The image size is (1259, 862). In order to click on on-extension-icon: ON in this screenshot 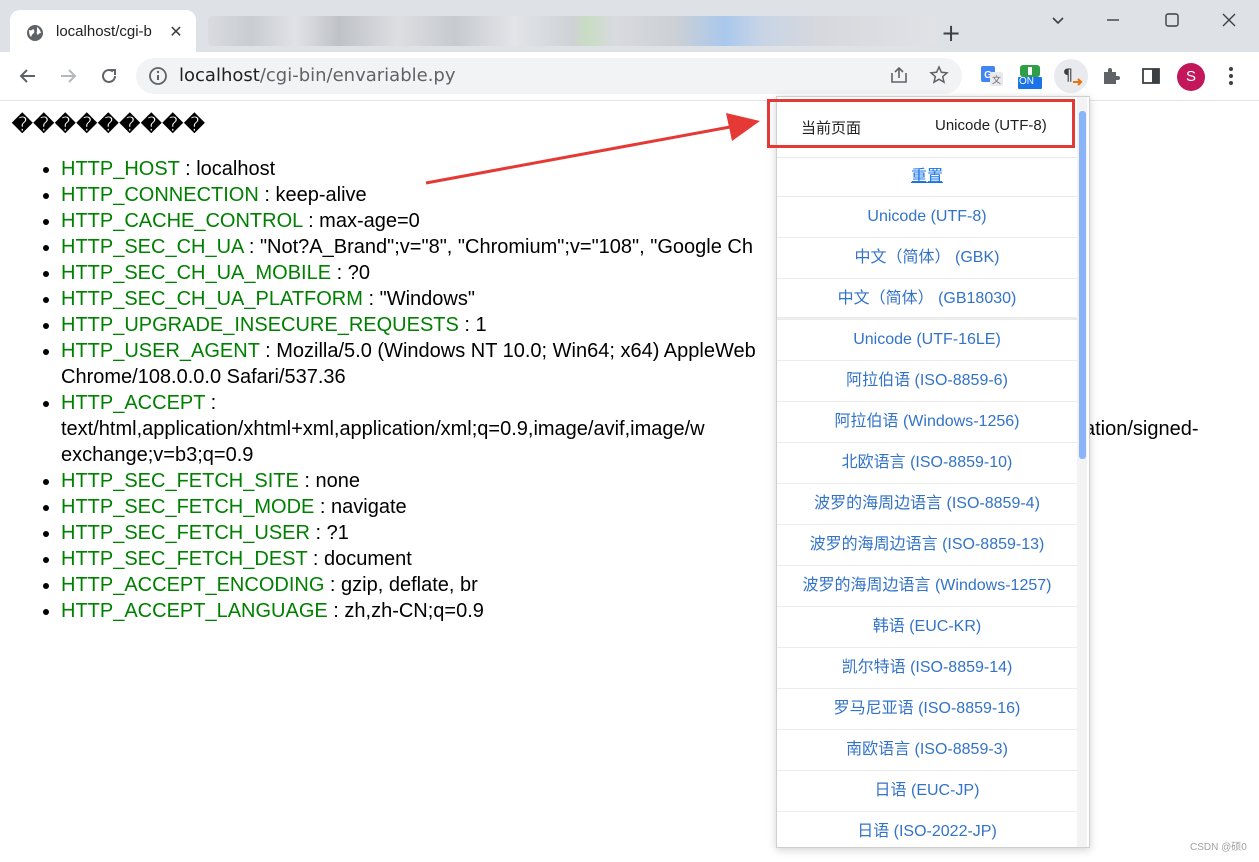, I will do `click(1030, 76)`.